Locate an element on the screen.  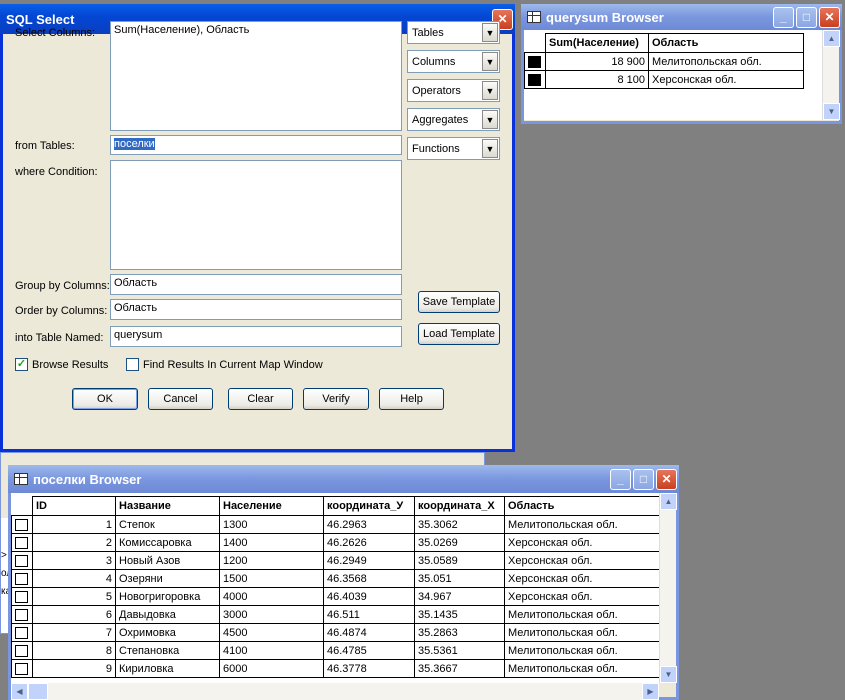
where-condition-input is located at coordinates (256, 215).